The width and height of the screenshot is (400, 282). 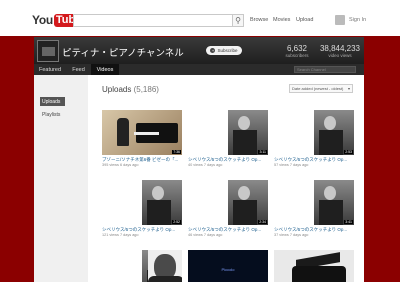 I want to click on nav-upload: Upload, so click(x=304, y=20).